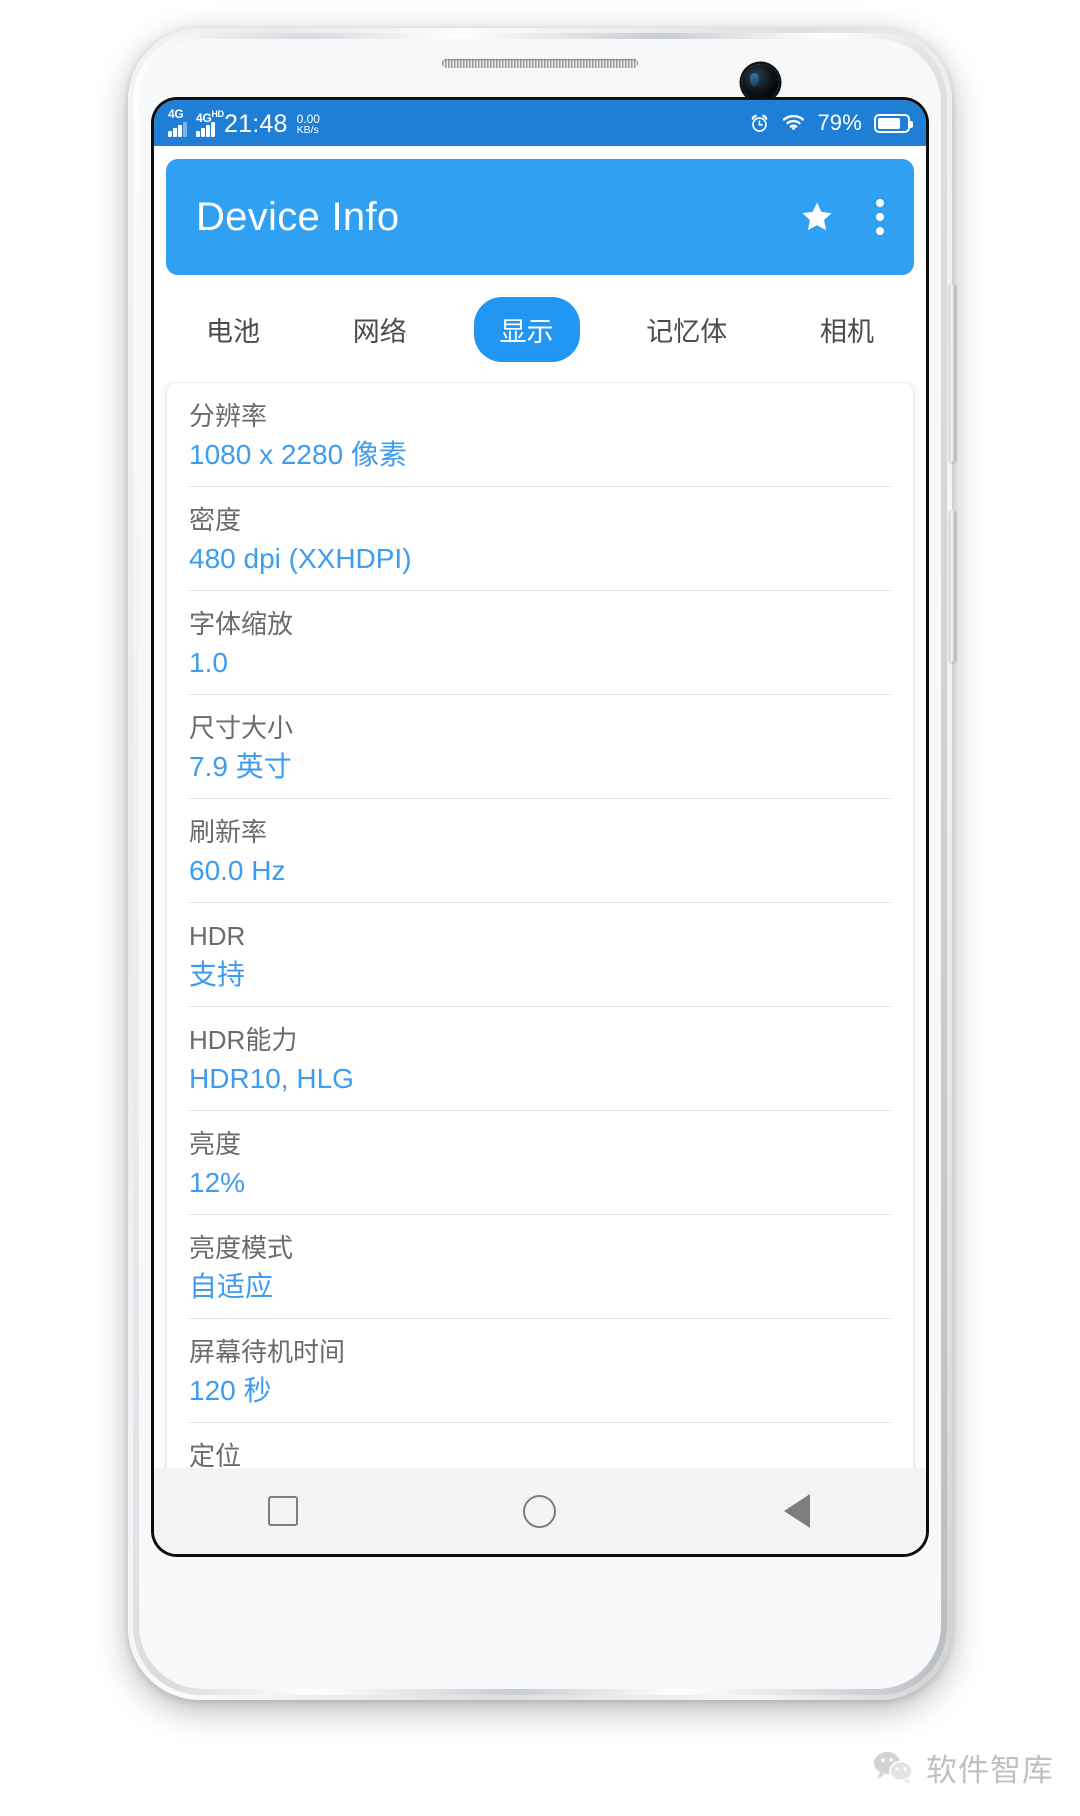  Describe the element at coordinates (540, 539) in the screenshot. I see `table-row: 密度 480 dpi (XXHDPI)` at that location.